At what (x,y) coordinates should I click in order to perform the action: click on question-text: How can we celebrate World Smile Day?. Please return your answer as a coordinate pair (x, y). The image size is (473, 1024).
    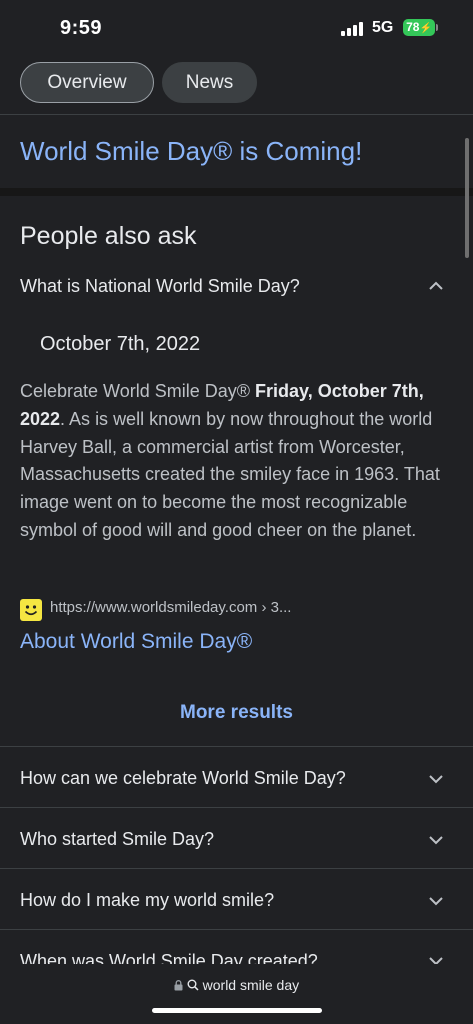
    Looking at the image, I should click on (183, 778).